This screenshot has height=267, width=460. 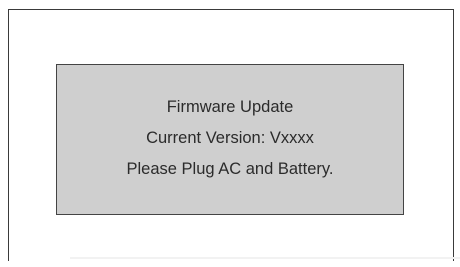 I want to click on dialog-title: Firmware Update, so click(x=230, y=107).